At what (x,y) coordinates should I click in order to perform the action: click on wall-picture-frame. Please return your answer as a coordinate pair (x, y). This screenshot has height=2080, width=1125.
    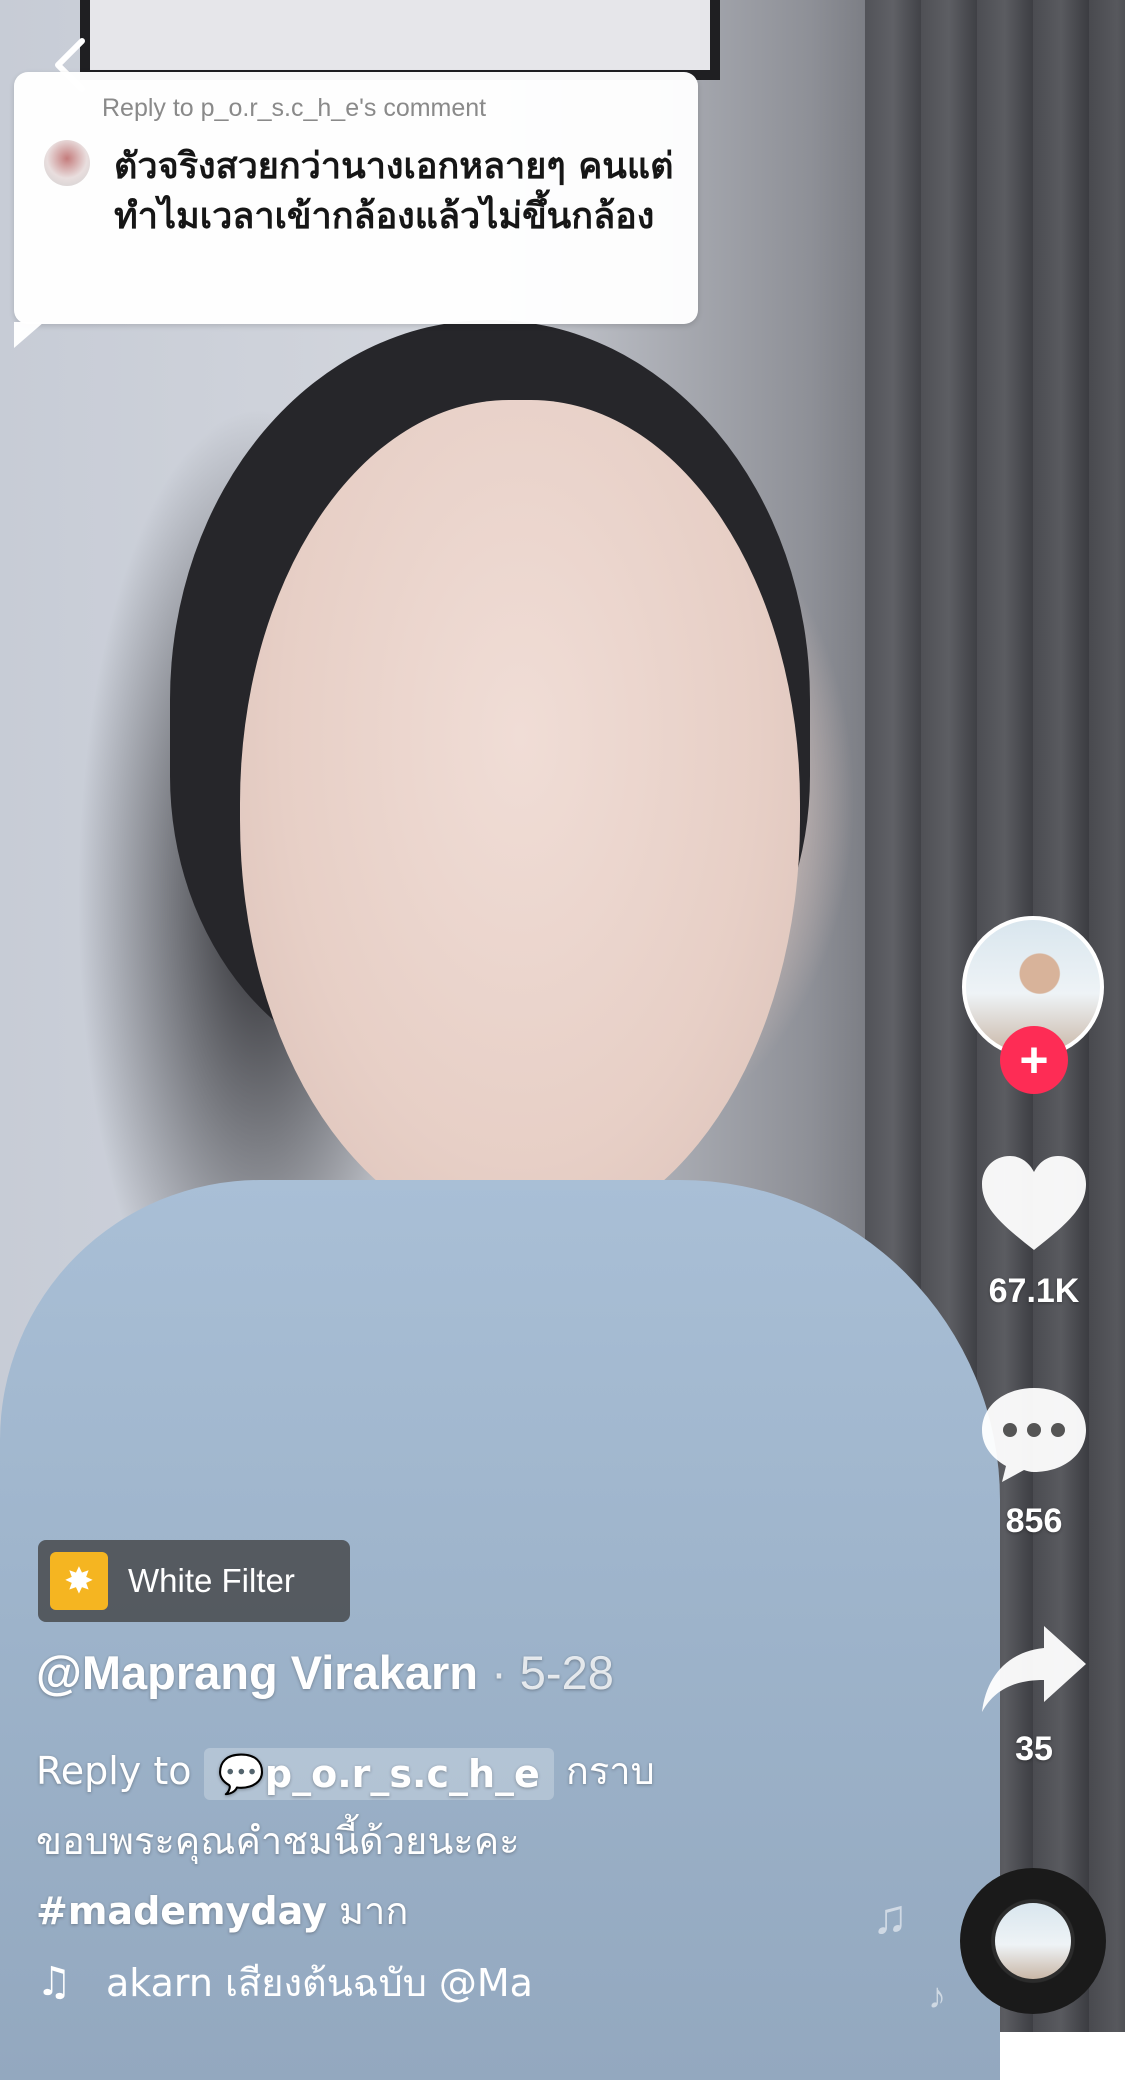
    Looking at the image, I should click on (400, 40).